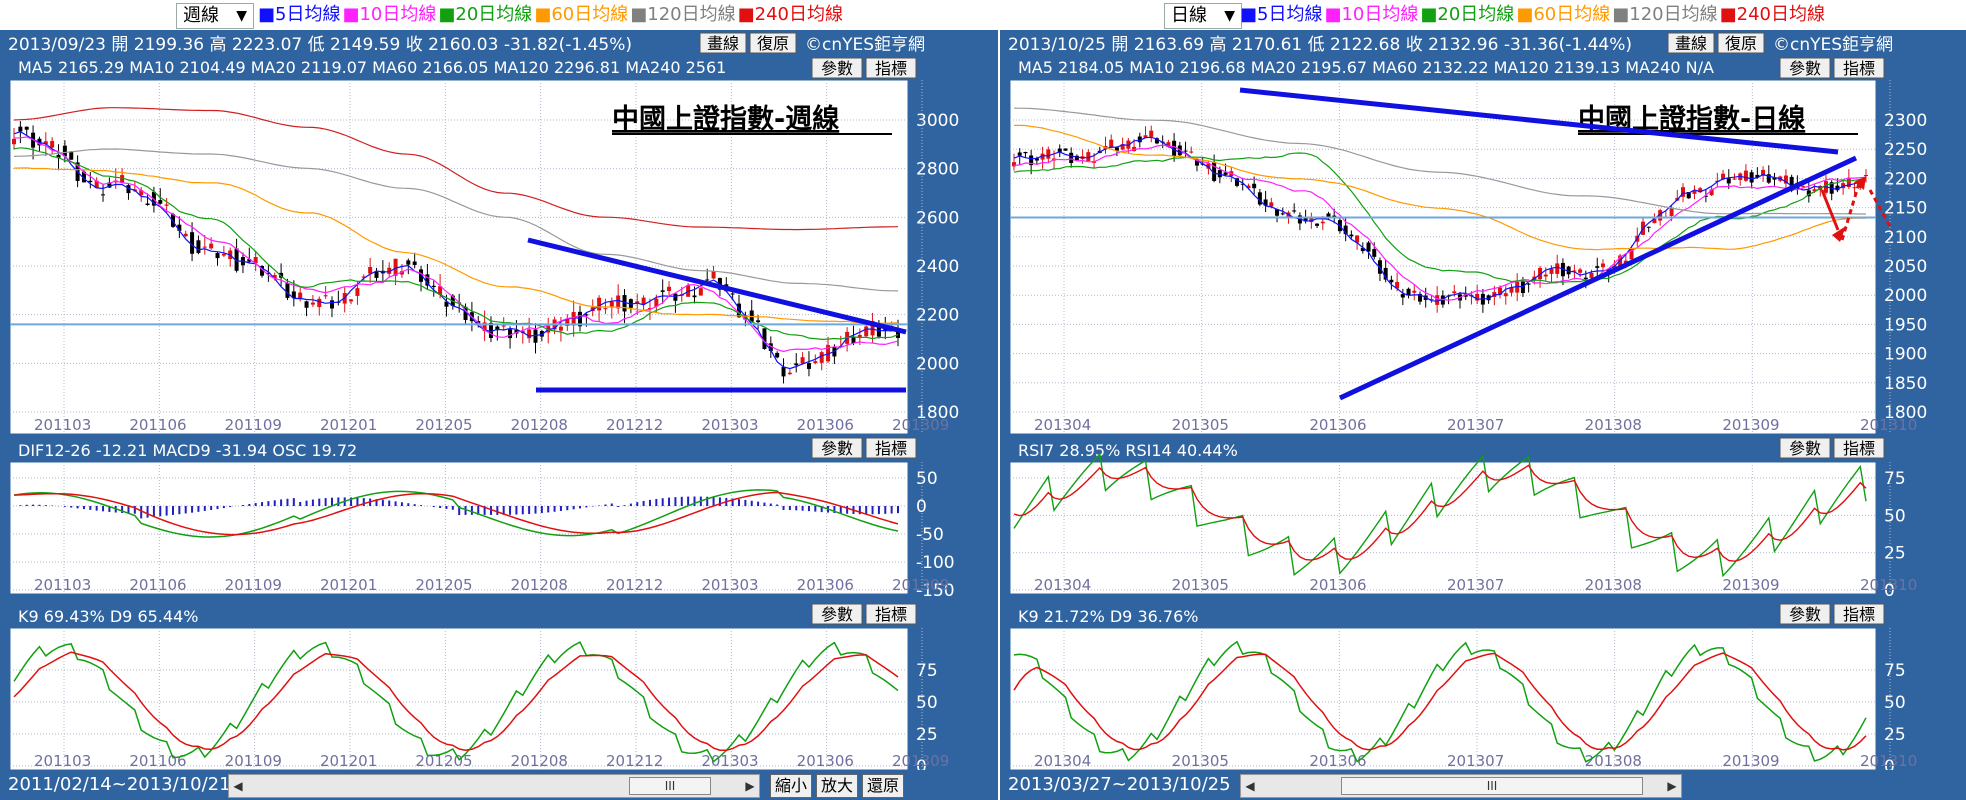 Image resolution: width=1966 pixels, height=800 pixels. What do you see at coordinates (930, 535) in the screenshot?
I see `mid-tick: -50` at bounding box center [930, 535].